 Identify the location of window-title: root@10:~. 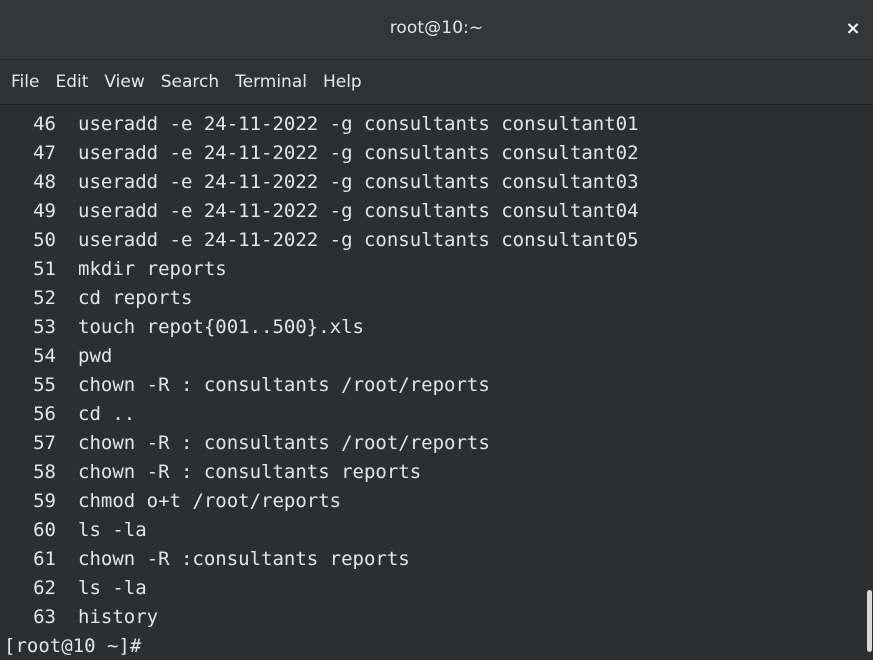
(436, 28).